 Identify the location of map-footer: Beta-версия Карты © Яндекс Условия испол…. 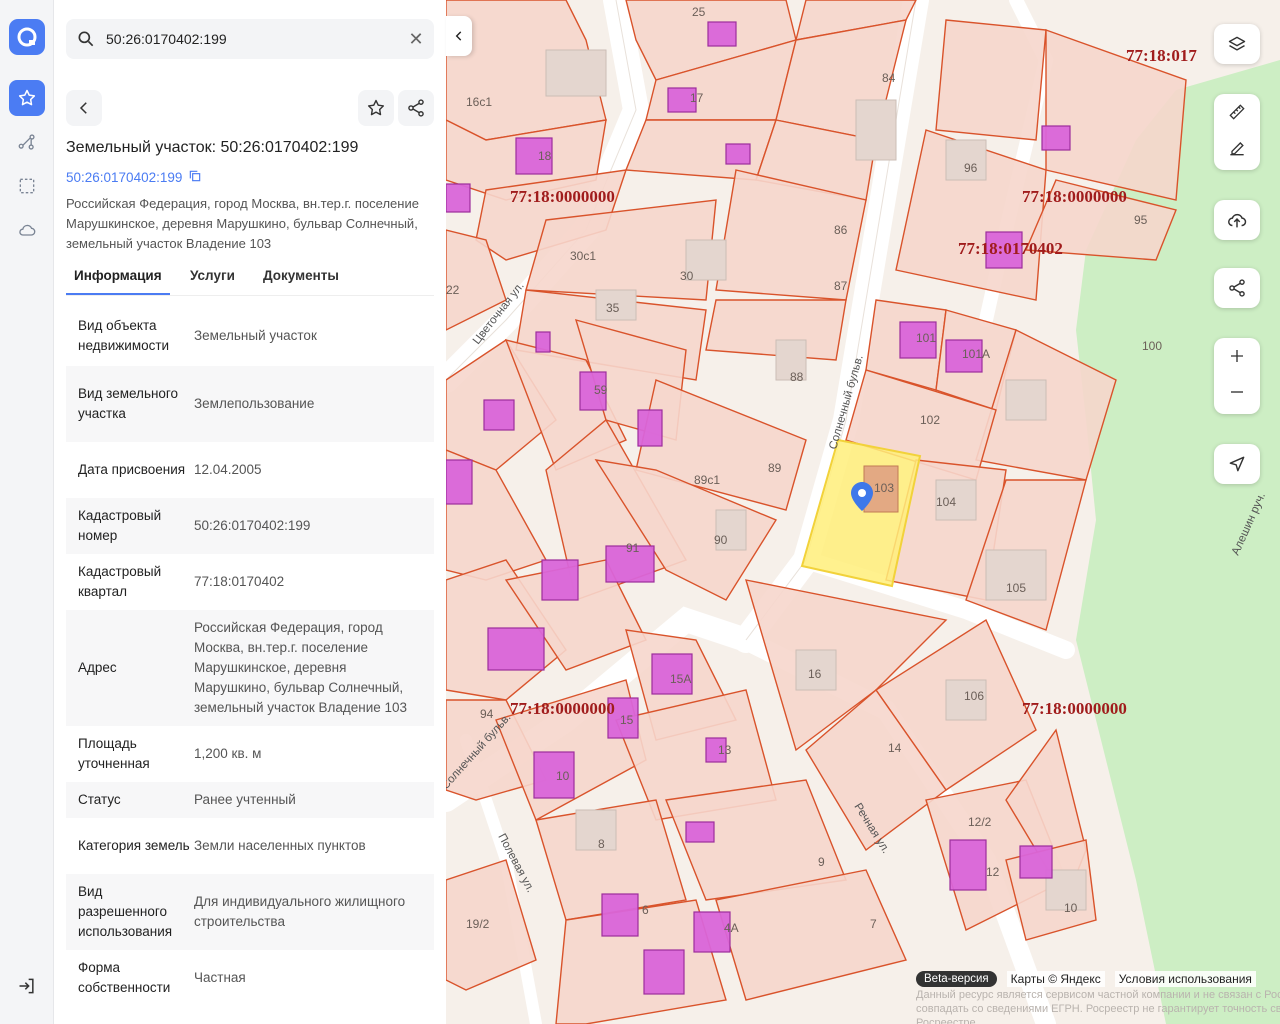
(1086, 979).